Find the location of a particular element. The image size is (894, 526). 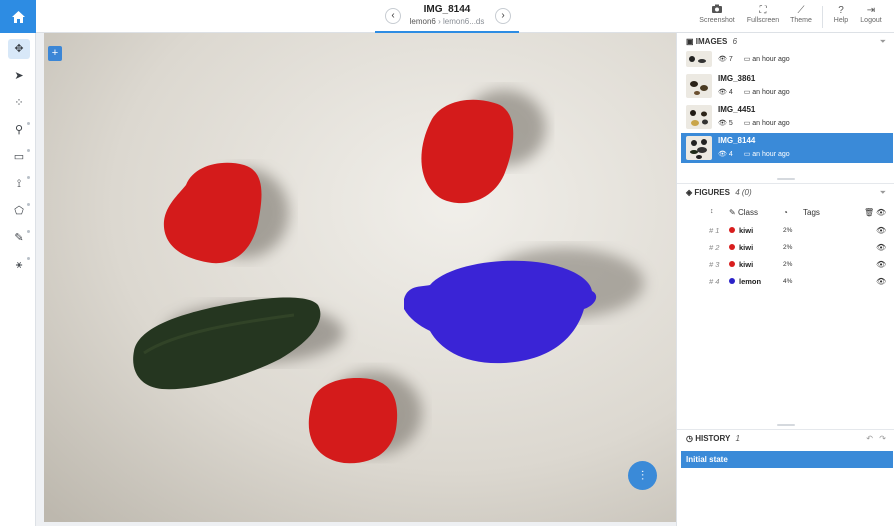

figures-section-header: ◈ FIGURES 4 (0) ⏷ is located at coordinates (785, 192).